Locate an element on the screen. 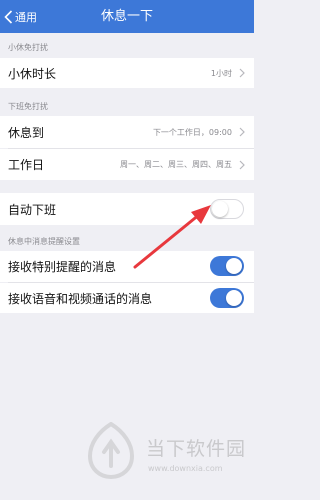 The height and width of the screenshot is (500, 320). watermark-logo-icon is located at coordinates (111, 451).